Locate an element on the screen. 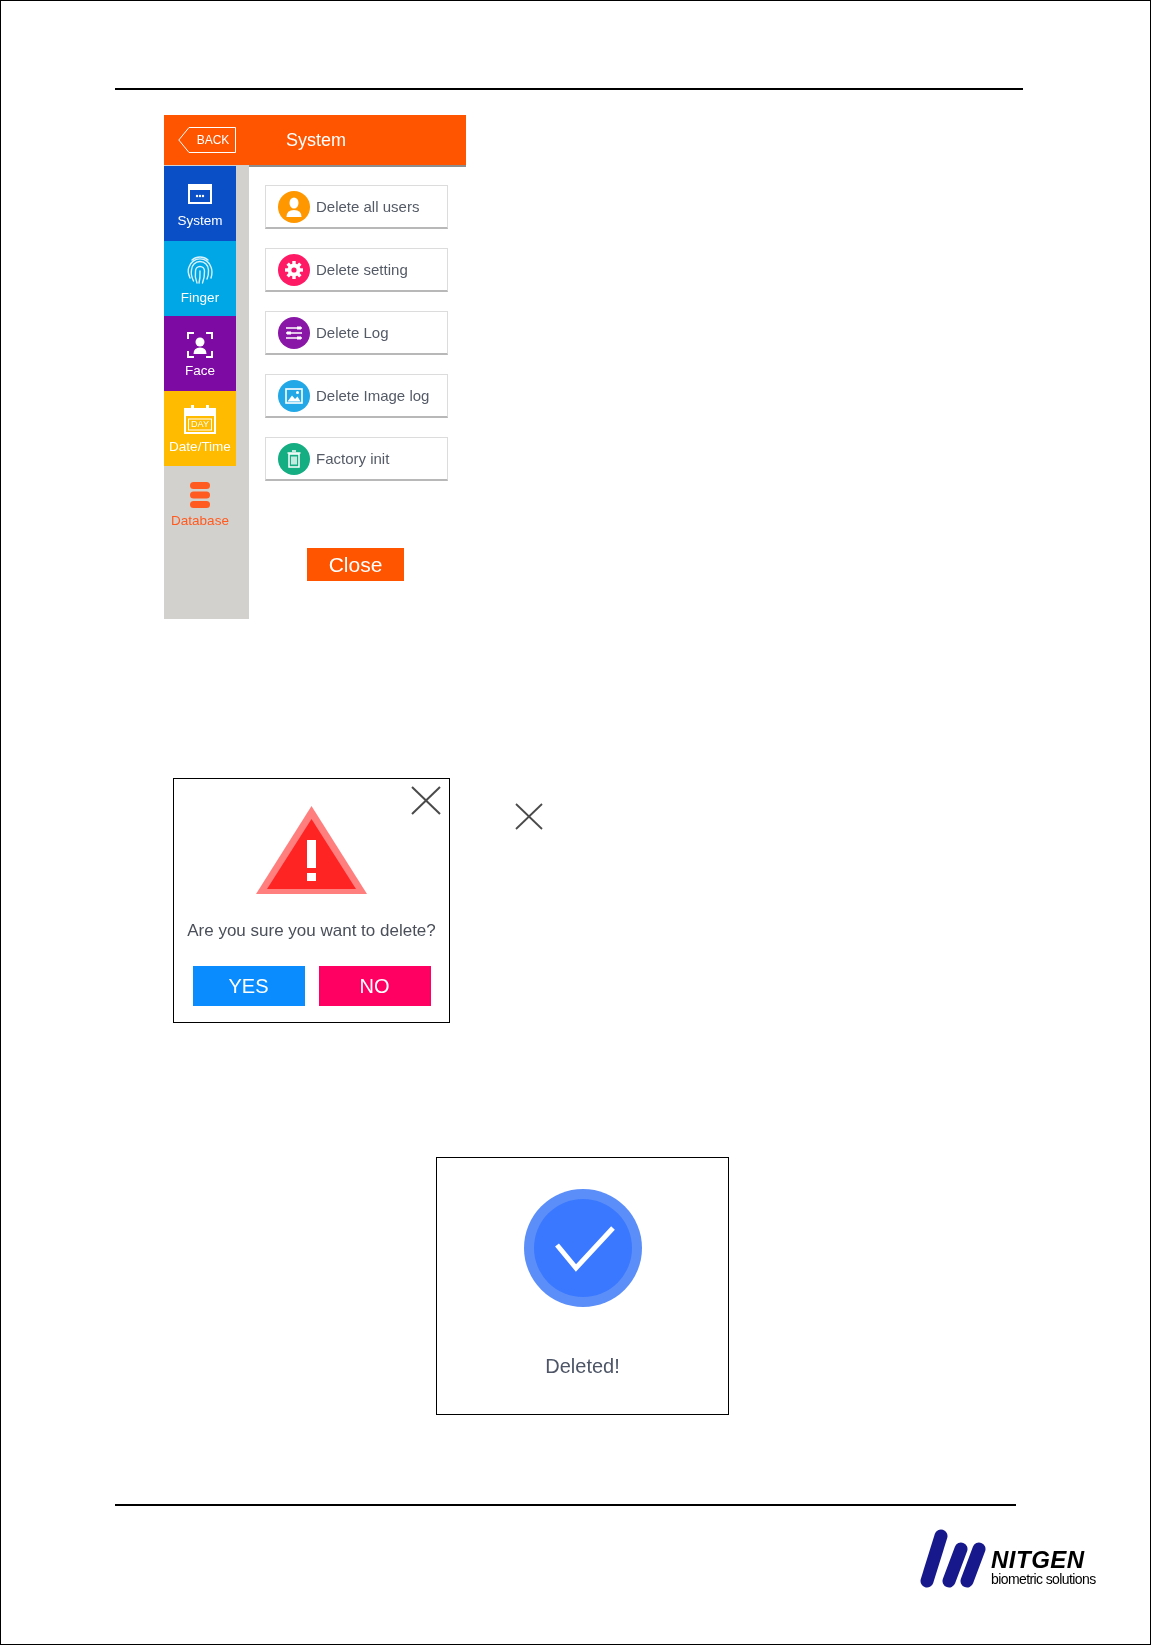  brand-tagline: biometric solutions is located at coordinates (1043, 1579).